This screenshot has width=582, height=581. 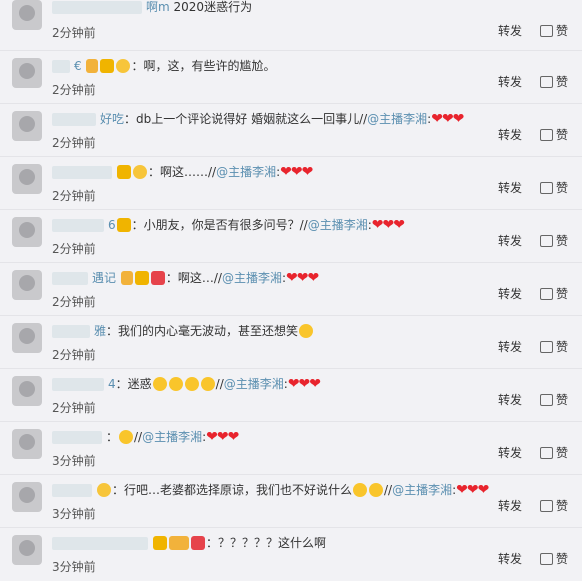 I want to click on comment-line: ：行吧…老婆都选择原谅，我们也不好说什么//@主播李湘:❤❤❤, so click(x=270, y=490).